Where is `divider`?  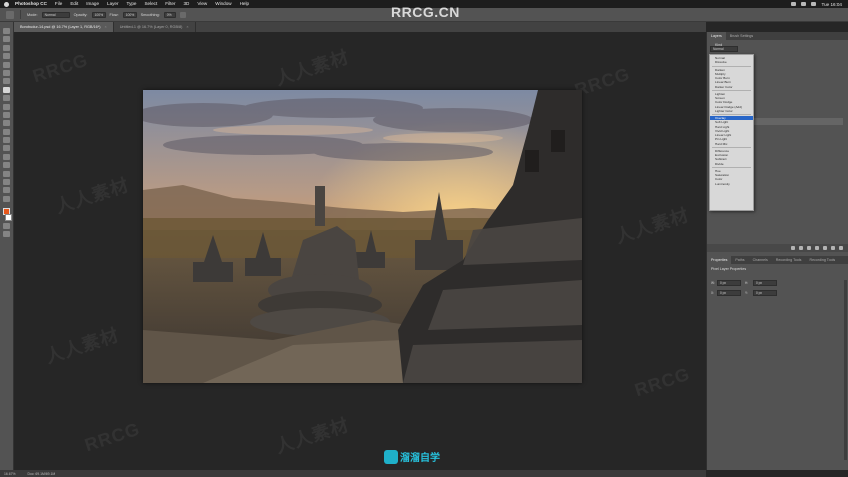
divider is located at coordinates (20, 14).